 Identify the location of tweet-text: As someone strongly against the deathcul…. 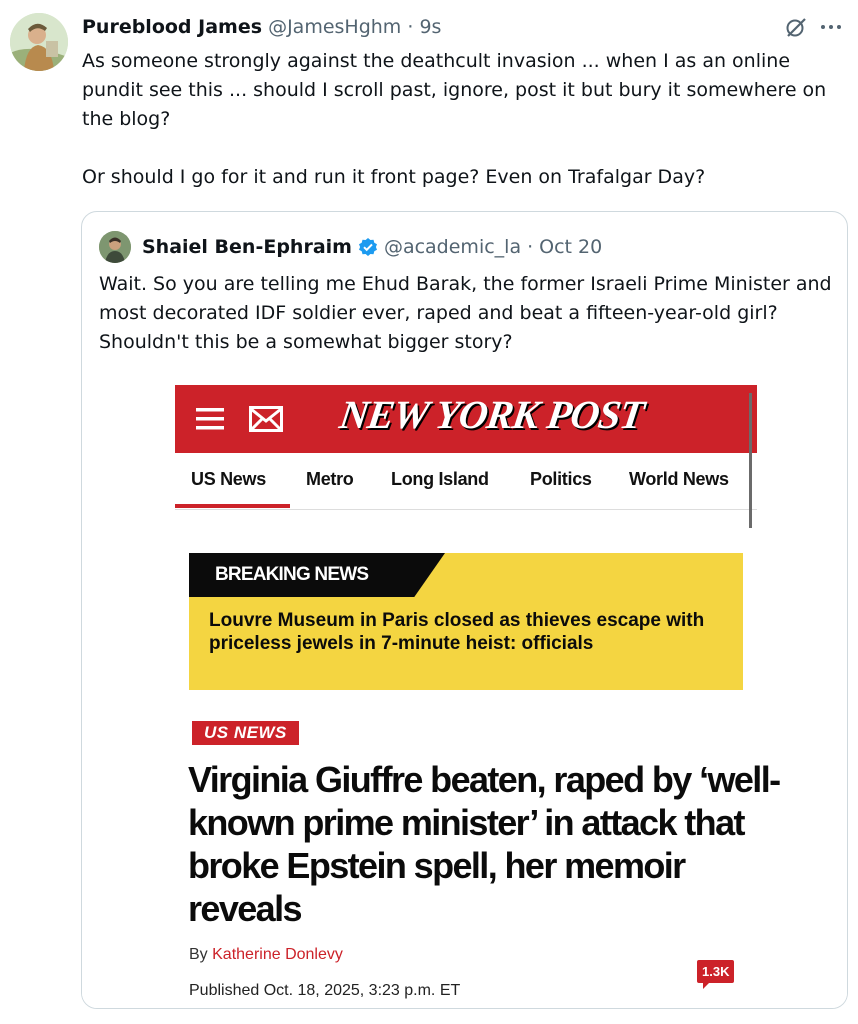
(454, 119).